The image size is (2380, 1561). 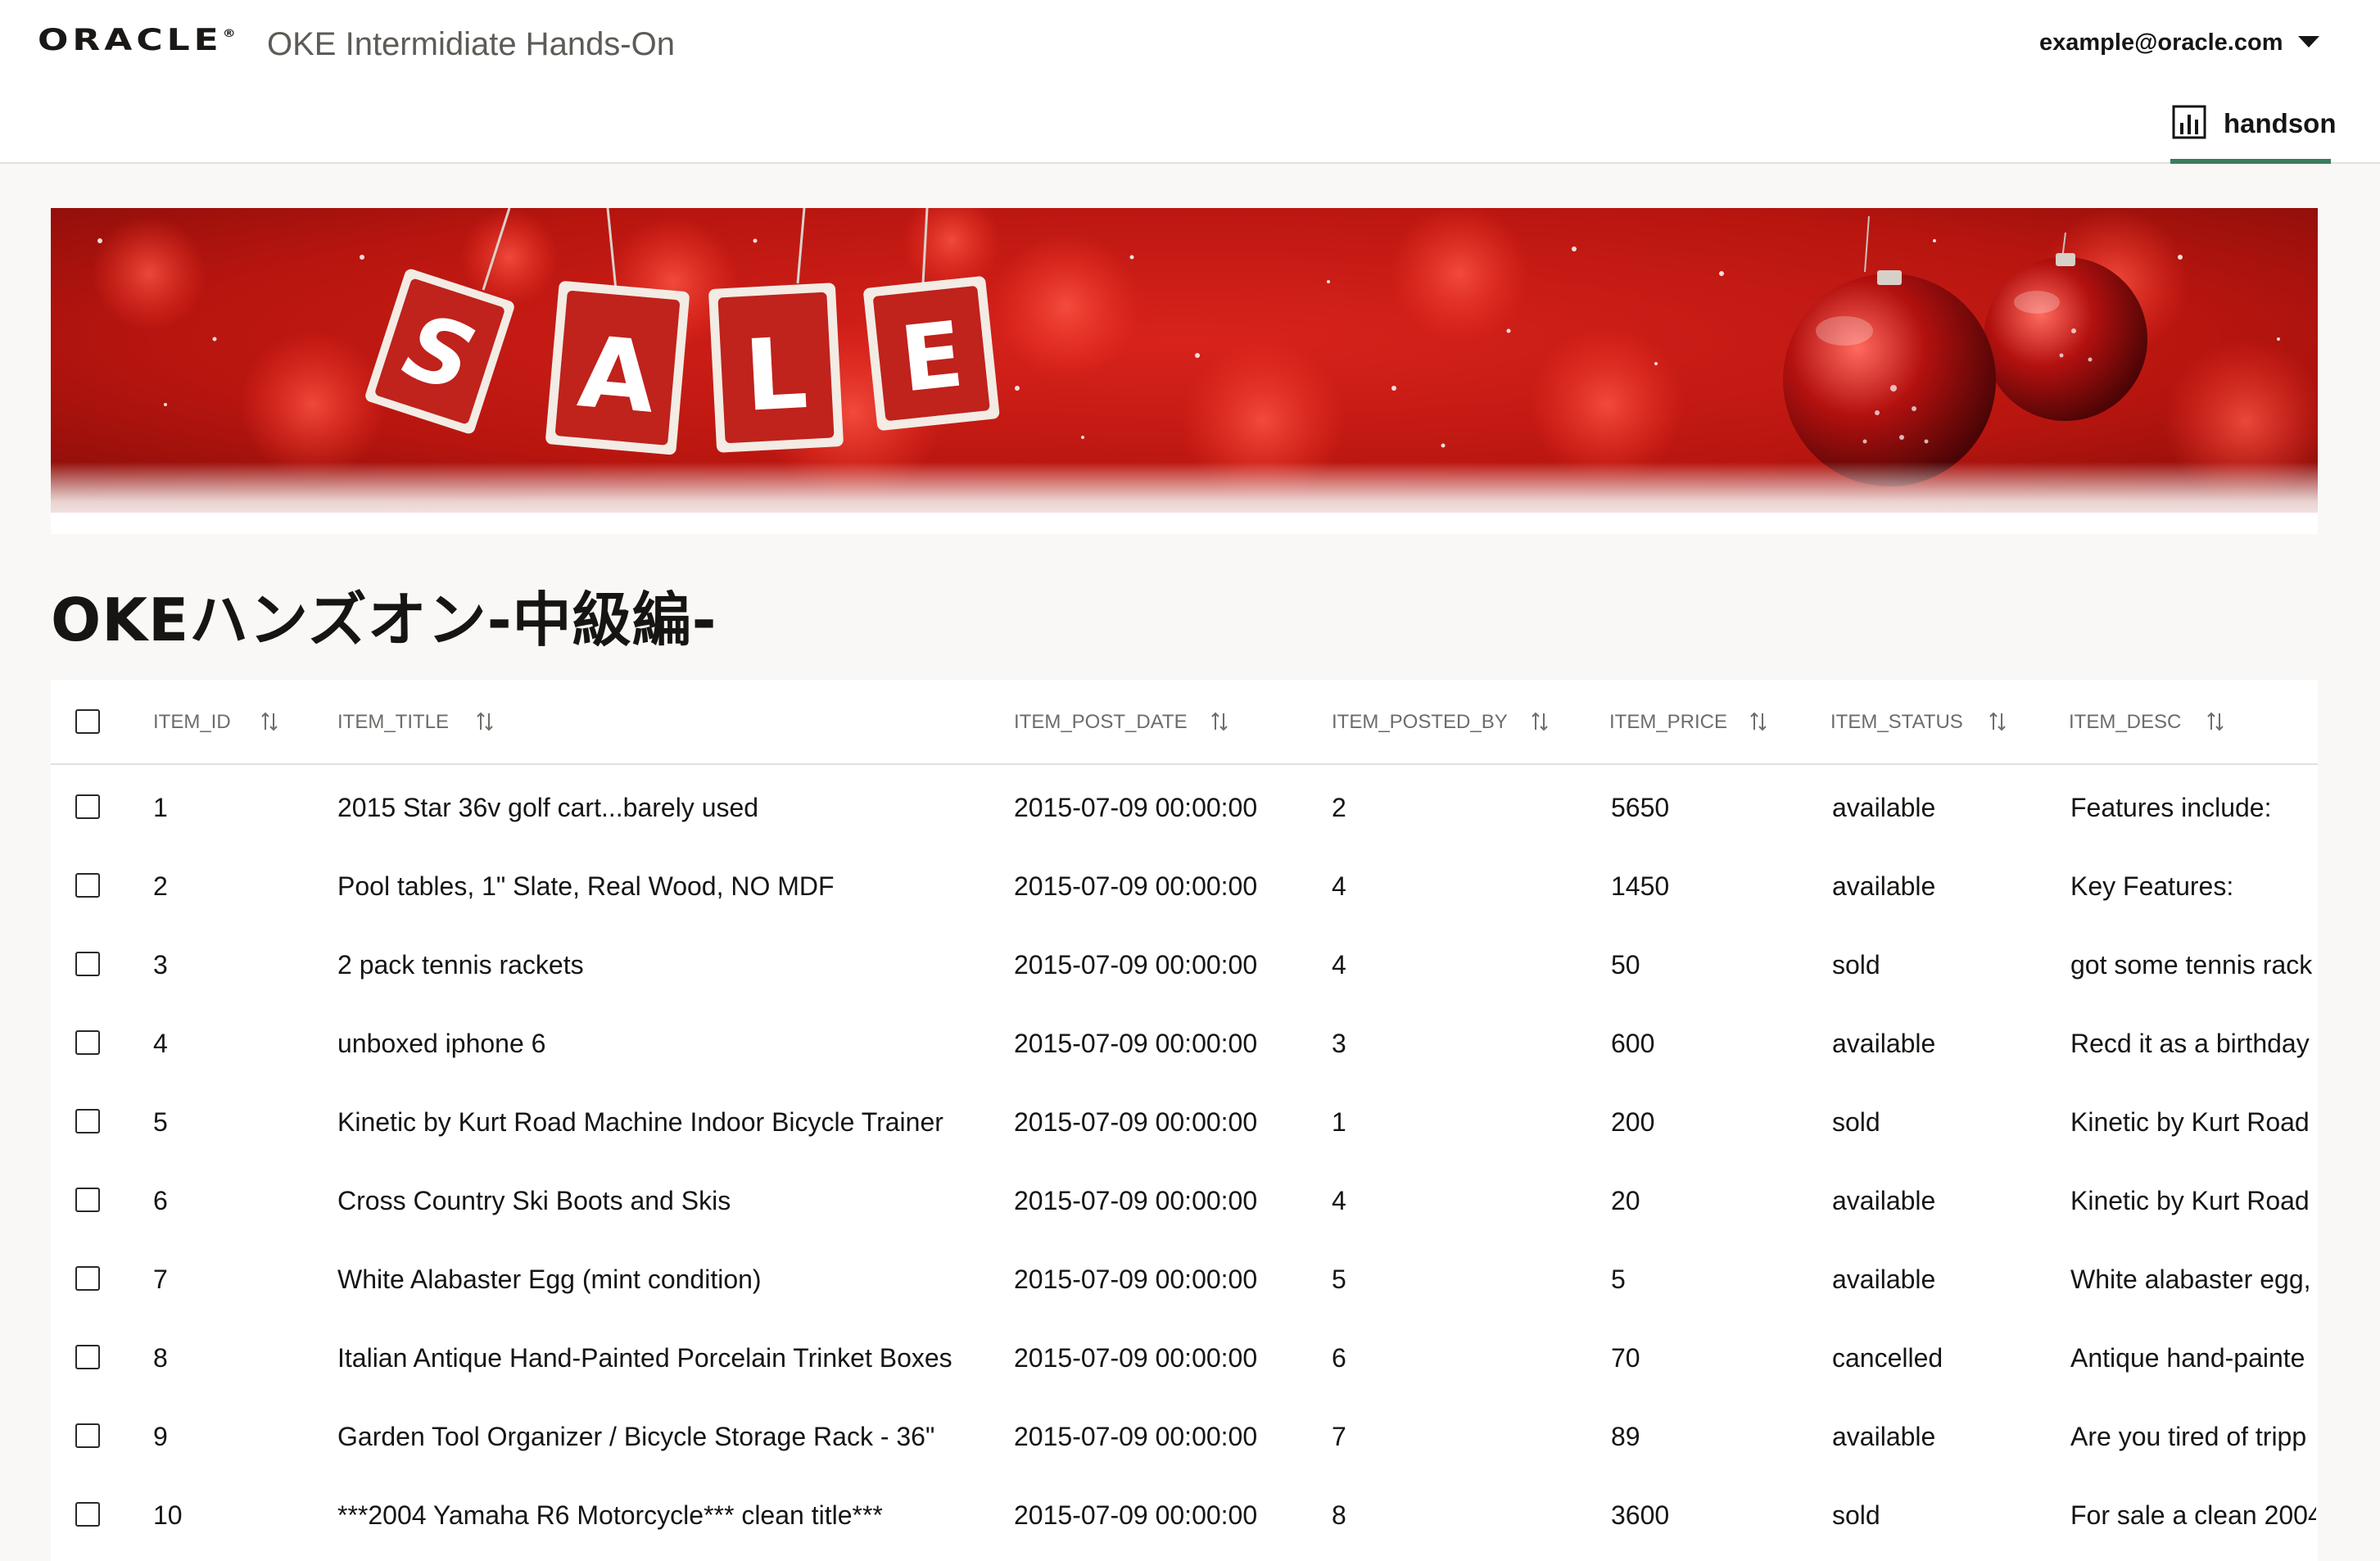 I want to click on column-header-item-price: ITEM_PRICE, so click(x=1668, y=722).